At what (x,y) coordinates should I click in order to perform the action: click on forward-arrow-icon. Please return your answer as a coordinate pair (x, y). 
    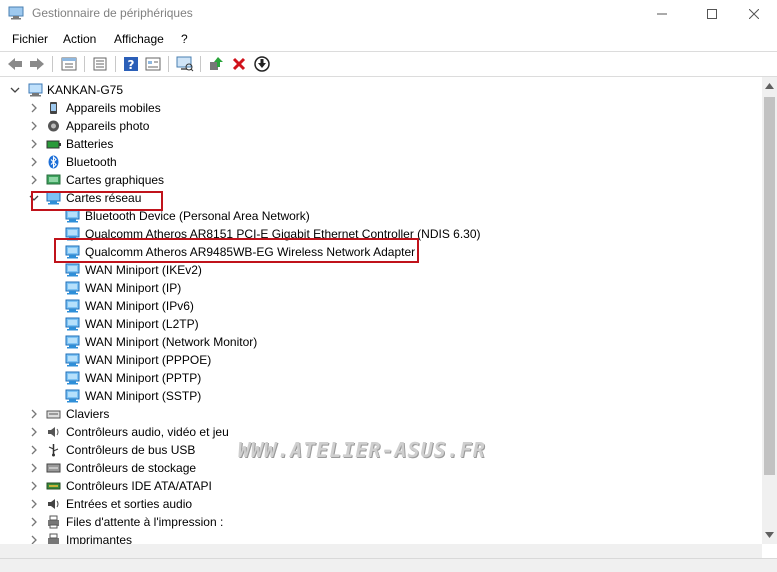
    Looking at the image, I should click on (37, 64).